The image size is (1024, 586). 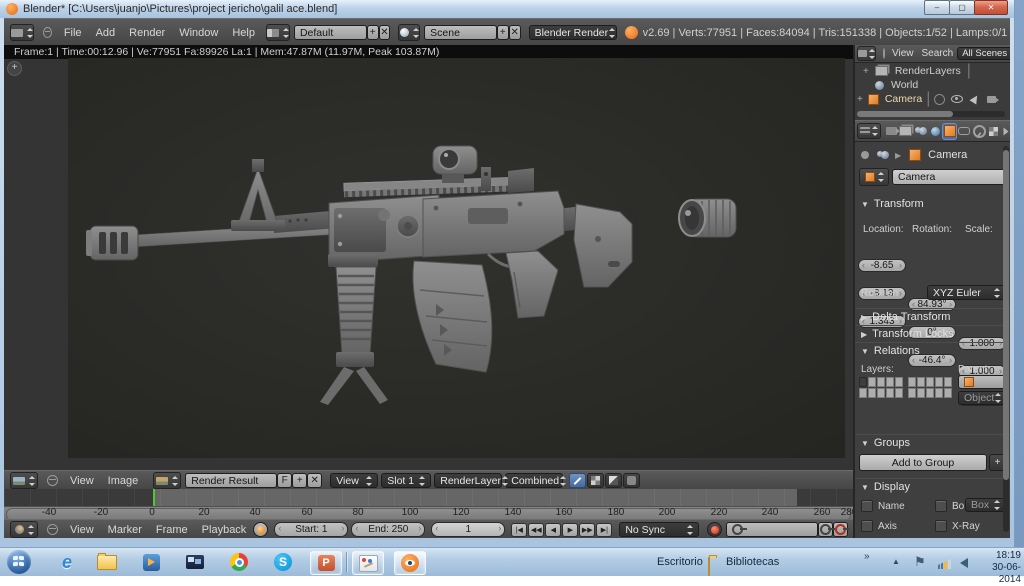 I want to click on tab-render, so click(x=891, y=131).